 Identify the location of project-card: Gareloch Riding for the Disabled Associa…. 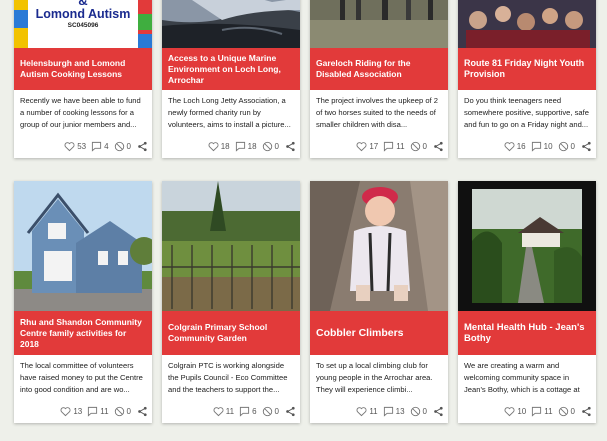
(379, 79).